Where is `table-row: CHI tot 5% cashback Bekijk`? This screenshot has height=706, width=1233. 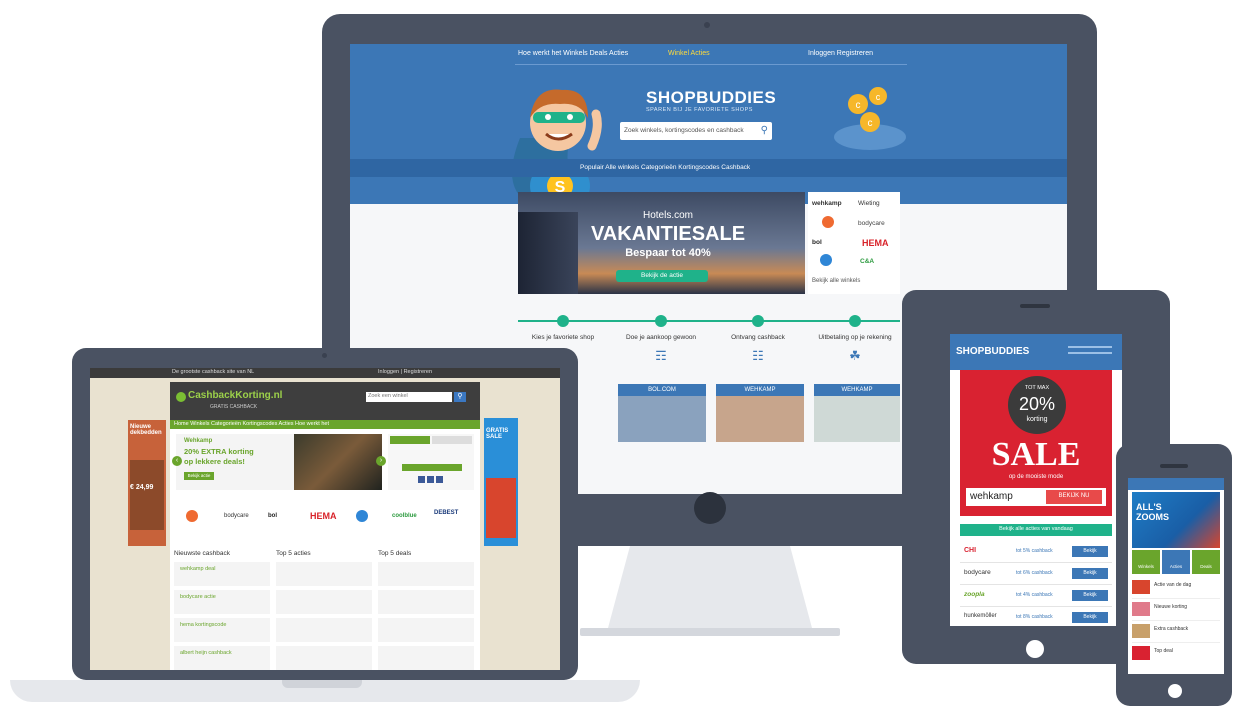
table-row: CHI tot 5% cashback Bekijk is located at coordinates (1036, 552).